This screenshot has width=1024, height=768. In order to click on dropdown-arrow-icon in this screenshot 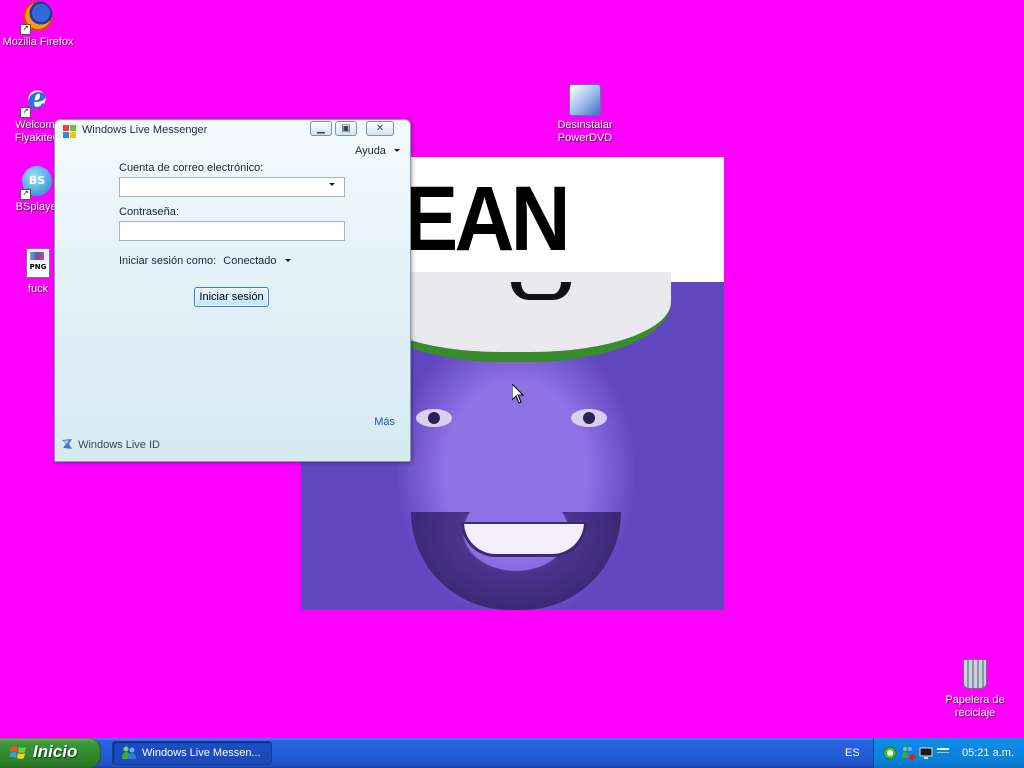, I will do `click(332, 184)`.